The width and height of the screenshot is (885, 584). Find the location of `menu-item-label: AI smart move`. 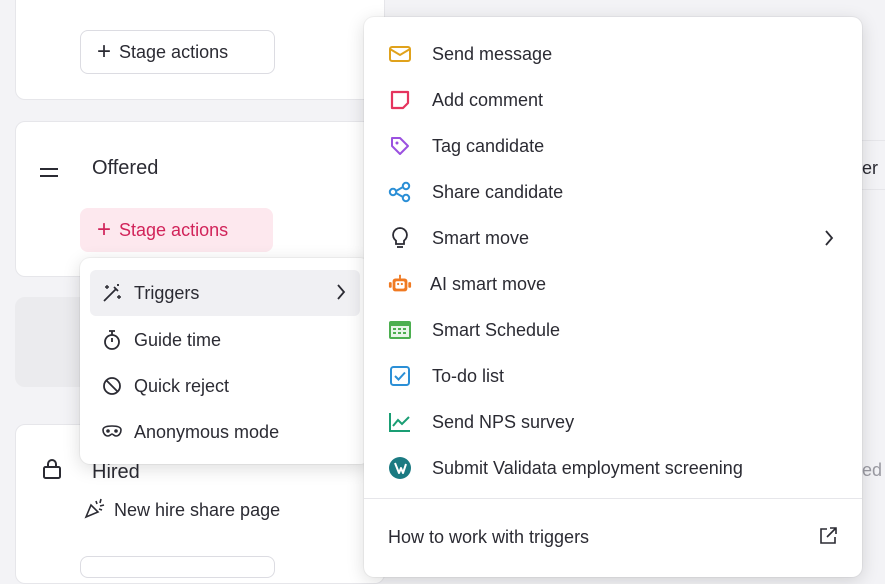

menu-item-label: AI smart move is located at coordinates (488, 283).